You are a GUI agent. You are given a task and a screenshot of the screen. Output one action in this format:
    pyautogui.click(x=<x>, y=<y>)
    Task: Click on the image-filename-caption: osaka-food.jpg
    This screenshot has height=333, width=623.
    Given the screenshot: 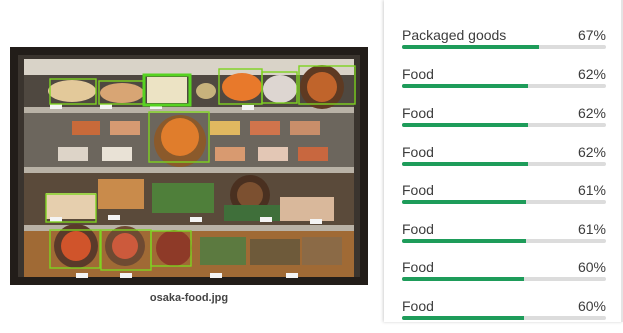 What is the action you would take?
    pyautogui.click(x=189, y=298)
    